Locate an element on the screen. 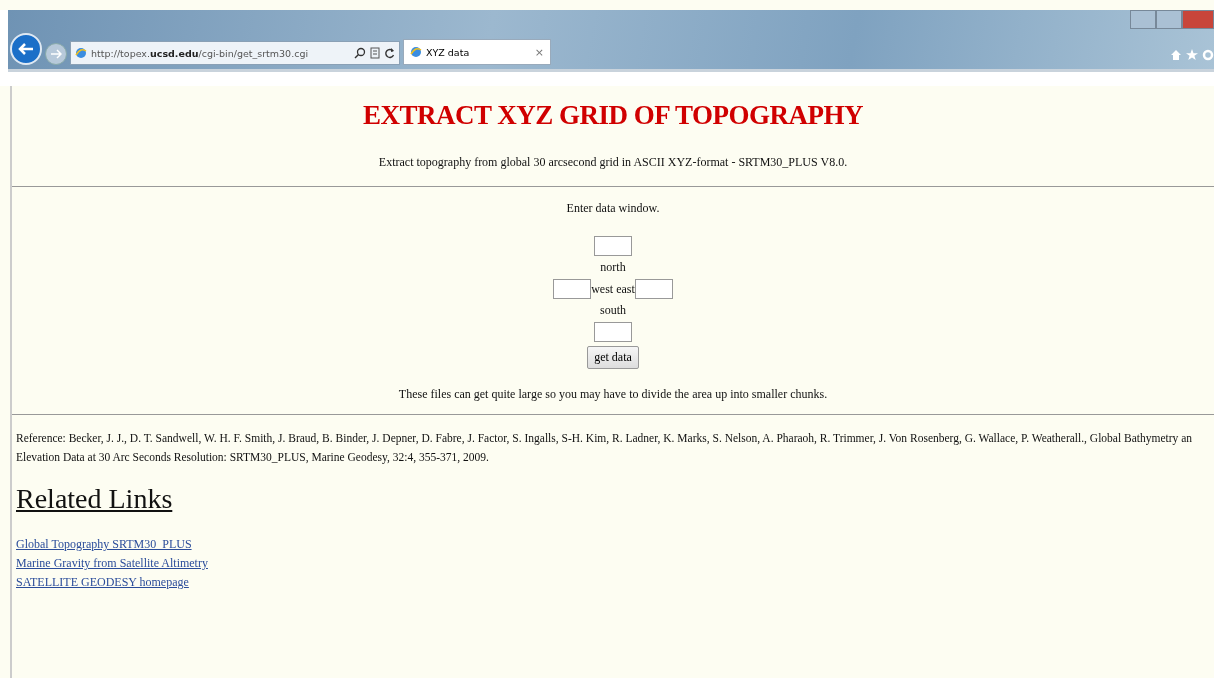 The height and width of the screenshot is (678, 1214). related-link: Global Topography SRTM30_PLUS is located at coordinates (104, 544).